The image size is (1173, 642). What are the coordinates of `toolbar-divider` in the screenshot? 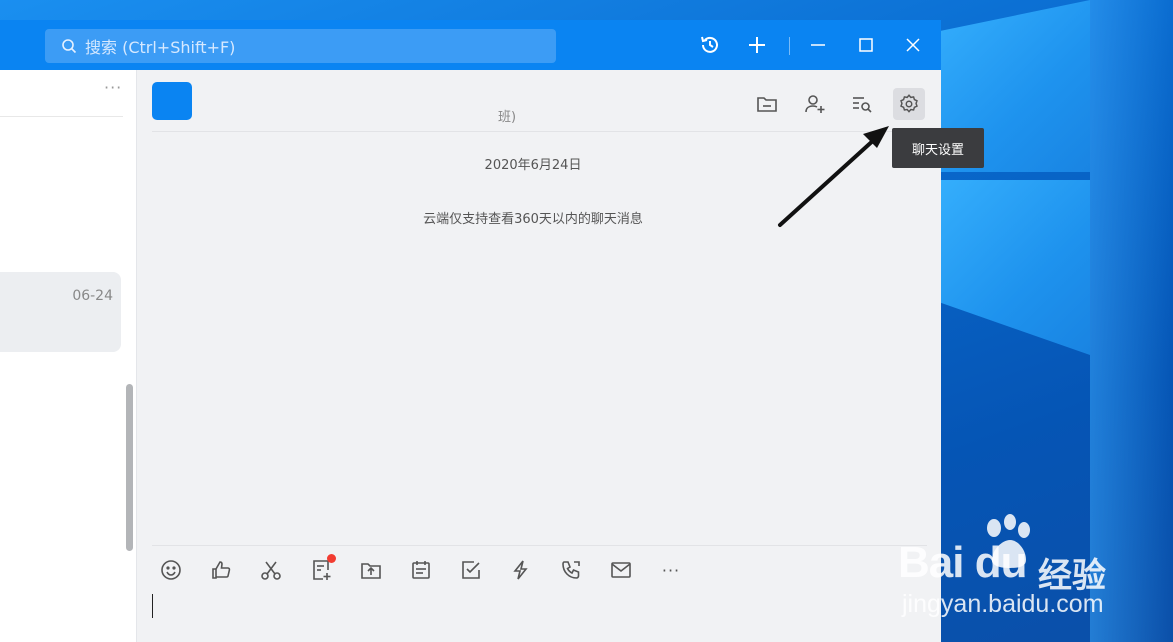 It's located at (539, 545).